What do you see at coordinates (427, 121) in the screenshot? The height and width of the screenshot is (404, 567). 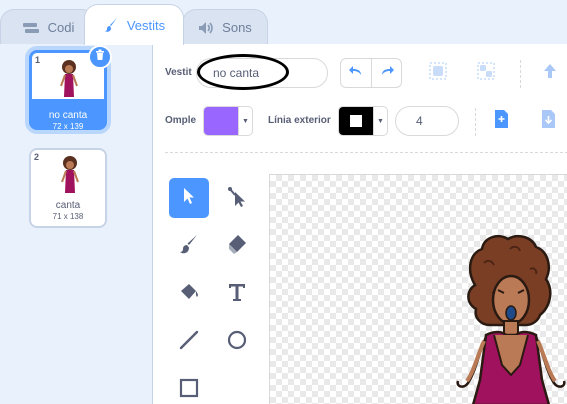 I see `stroke-width-input: 4` at bounding box center [427, 121].